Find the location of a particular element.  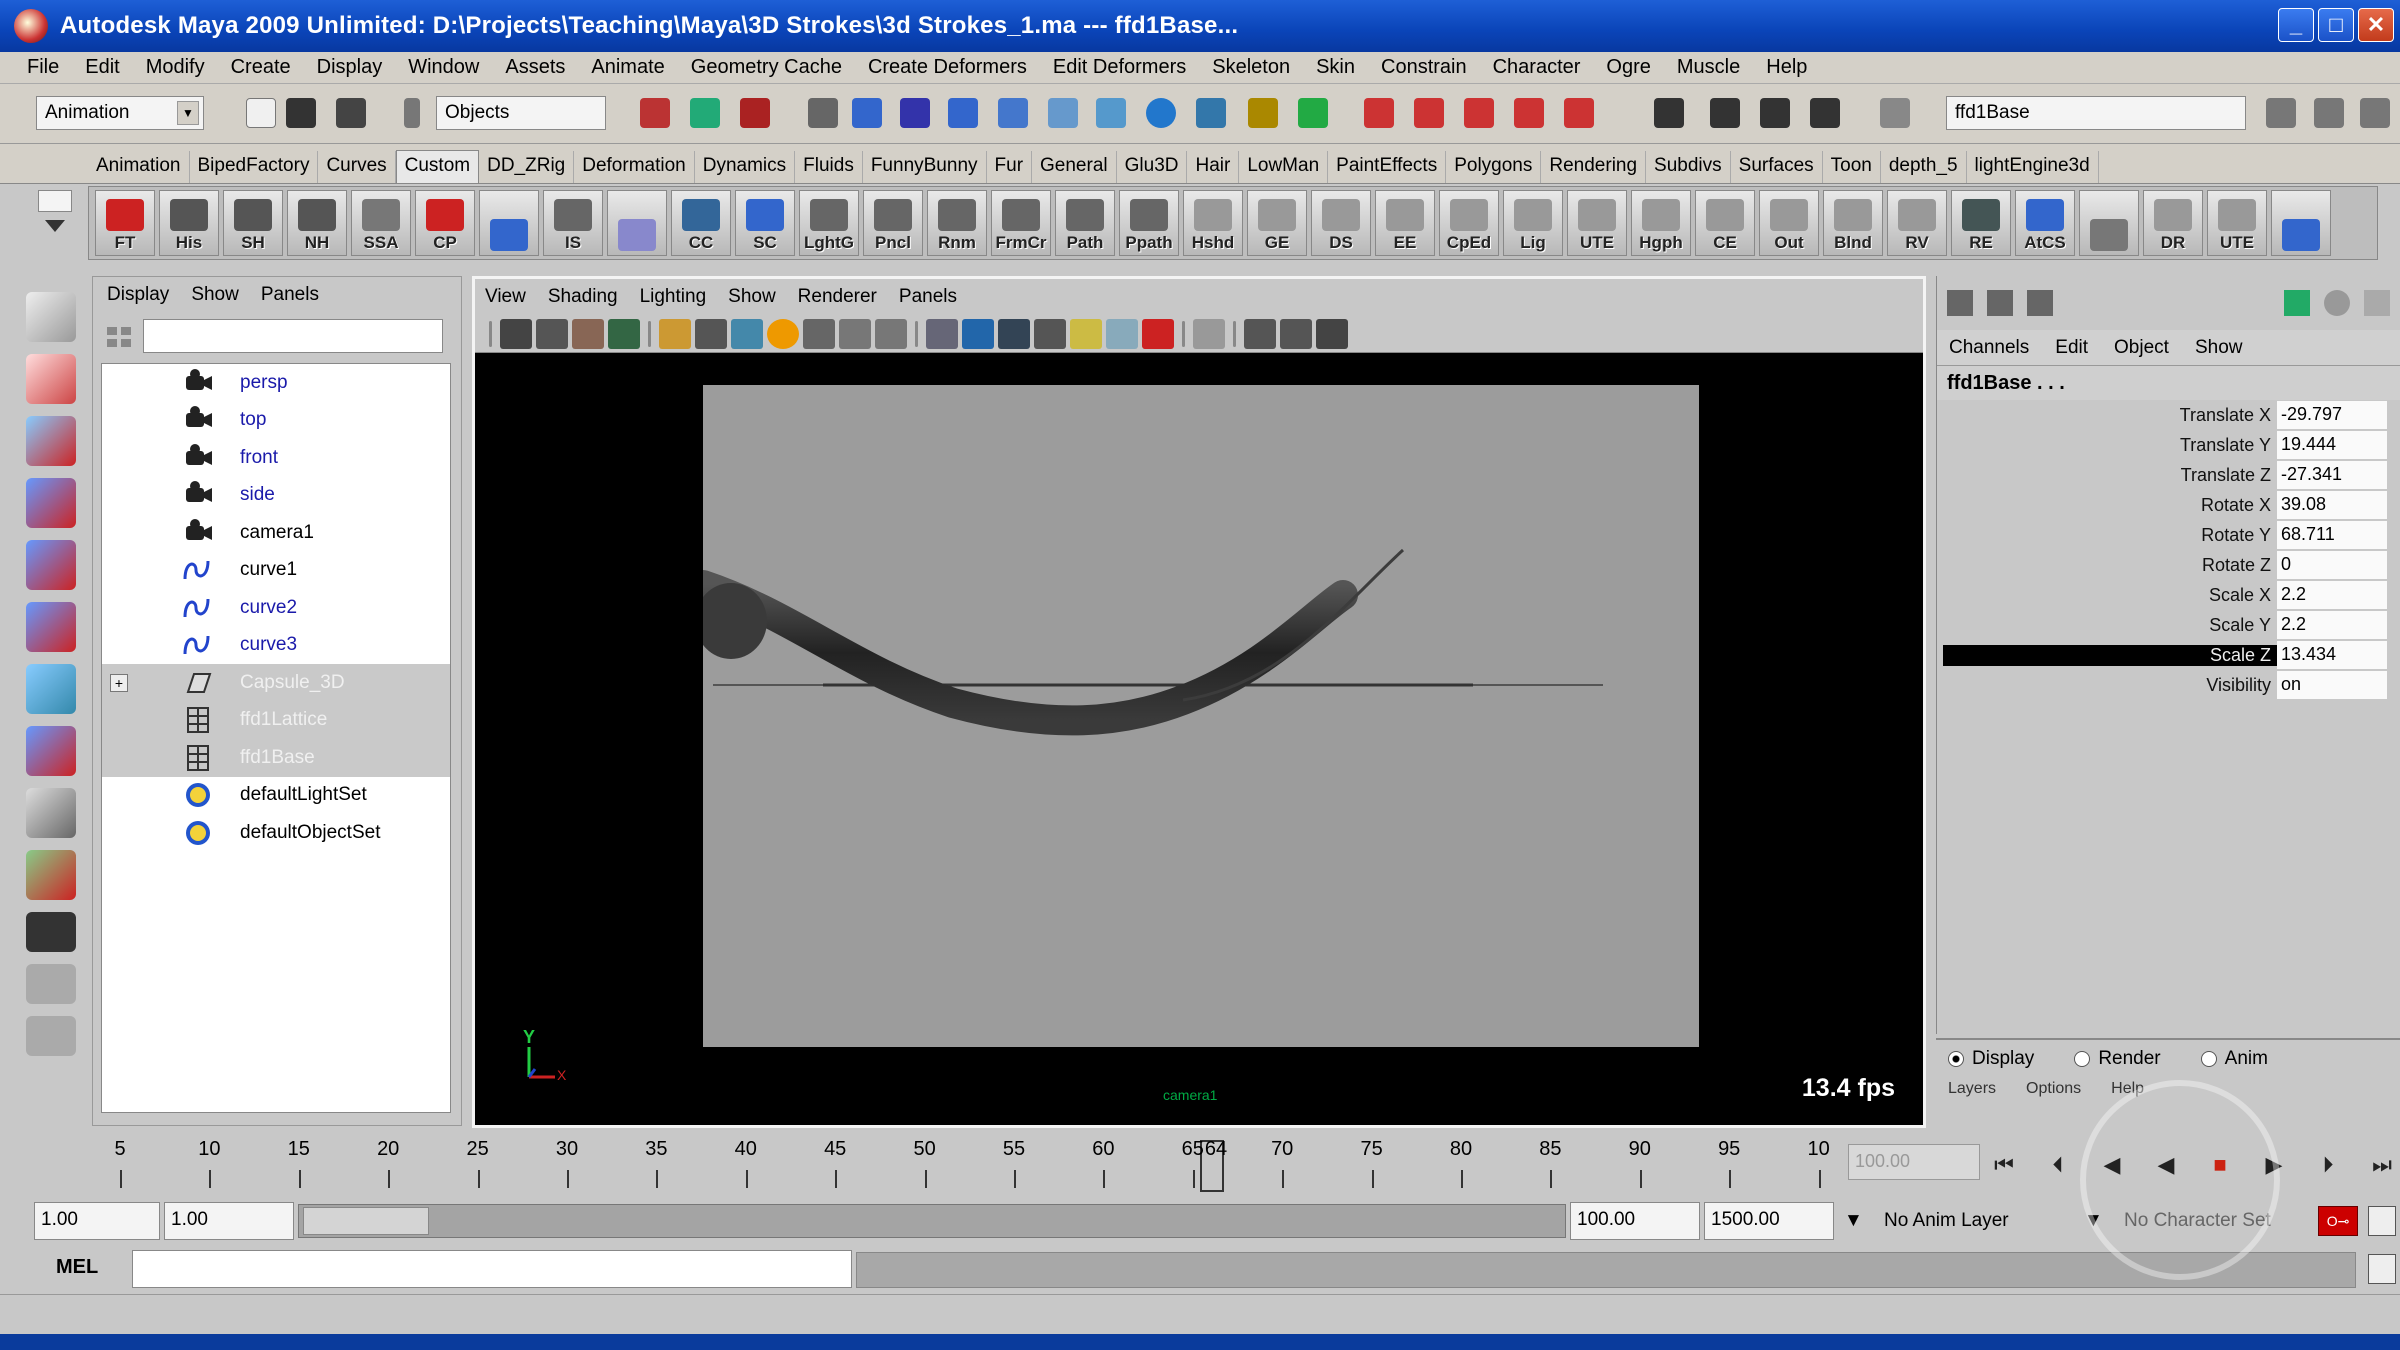

render-view-icon is located at coordinates (1669, 113).